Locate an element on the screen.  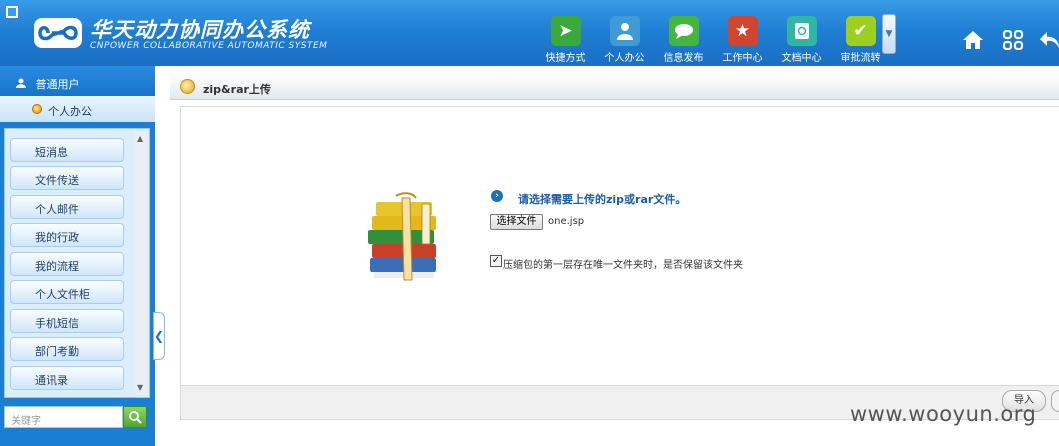
module-header: 个人办公 is located at coordinates (77, 109).